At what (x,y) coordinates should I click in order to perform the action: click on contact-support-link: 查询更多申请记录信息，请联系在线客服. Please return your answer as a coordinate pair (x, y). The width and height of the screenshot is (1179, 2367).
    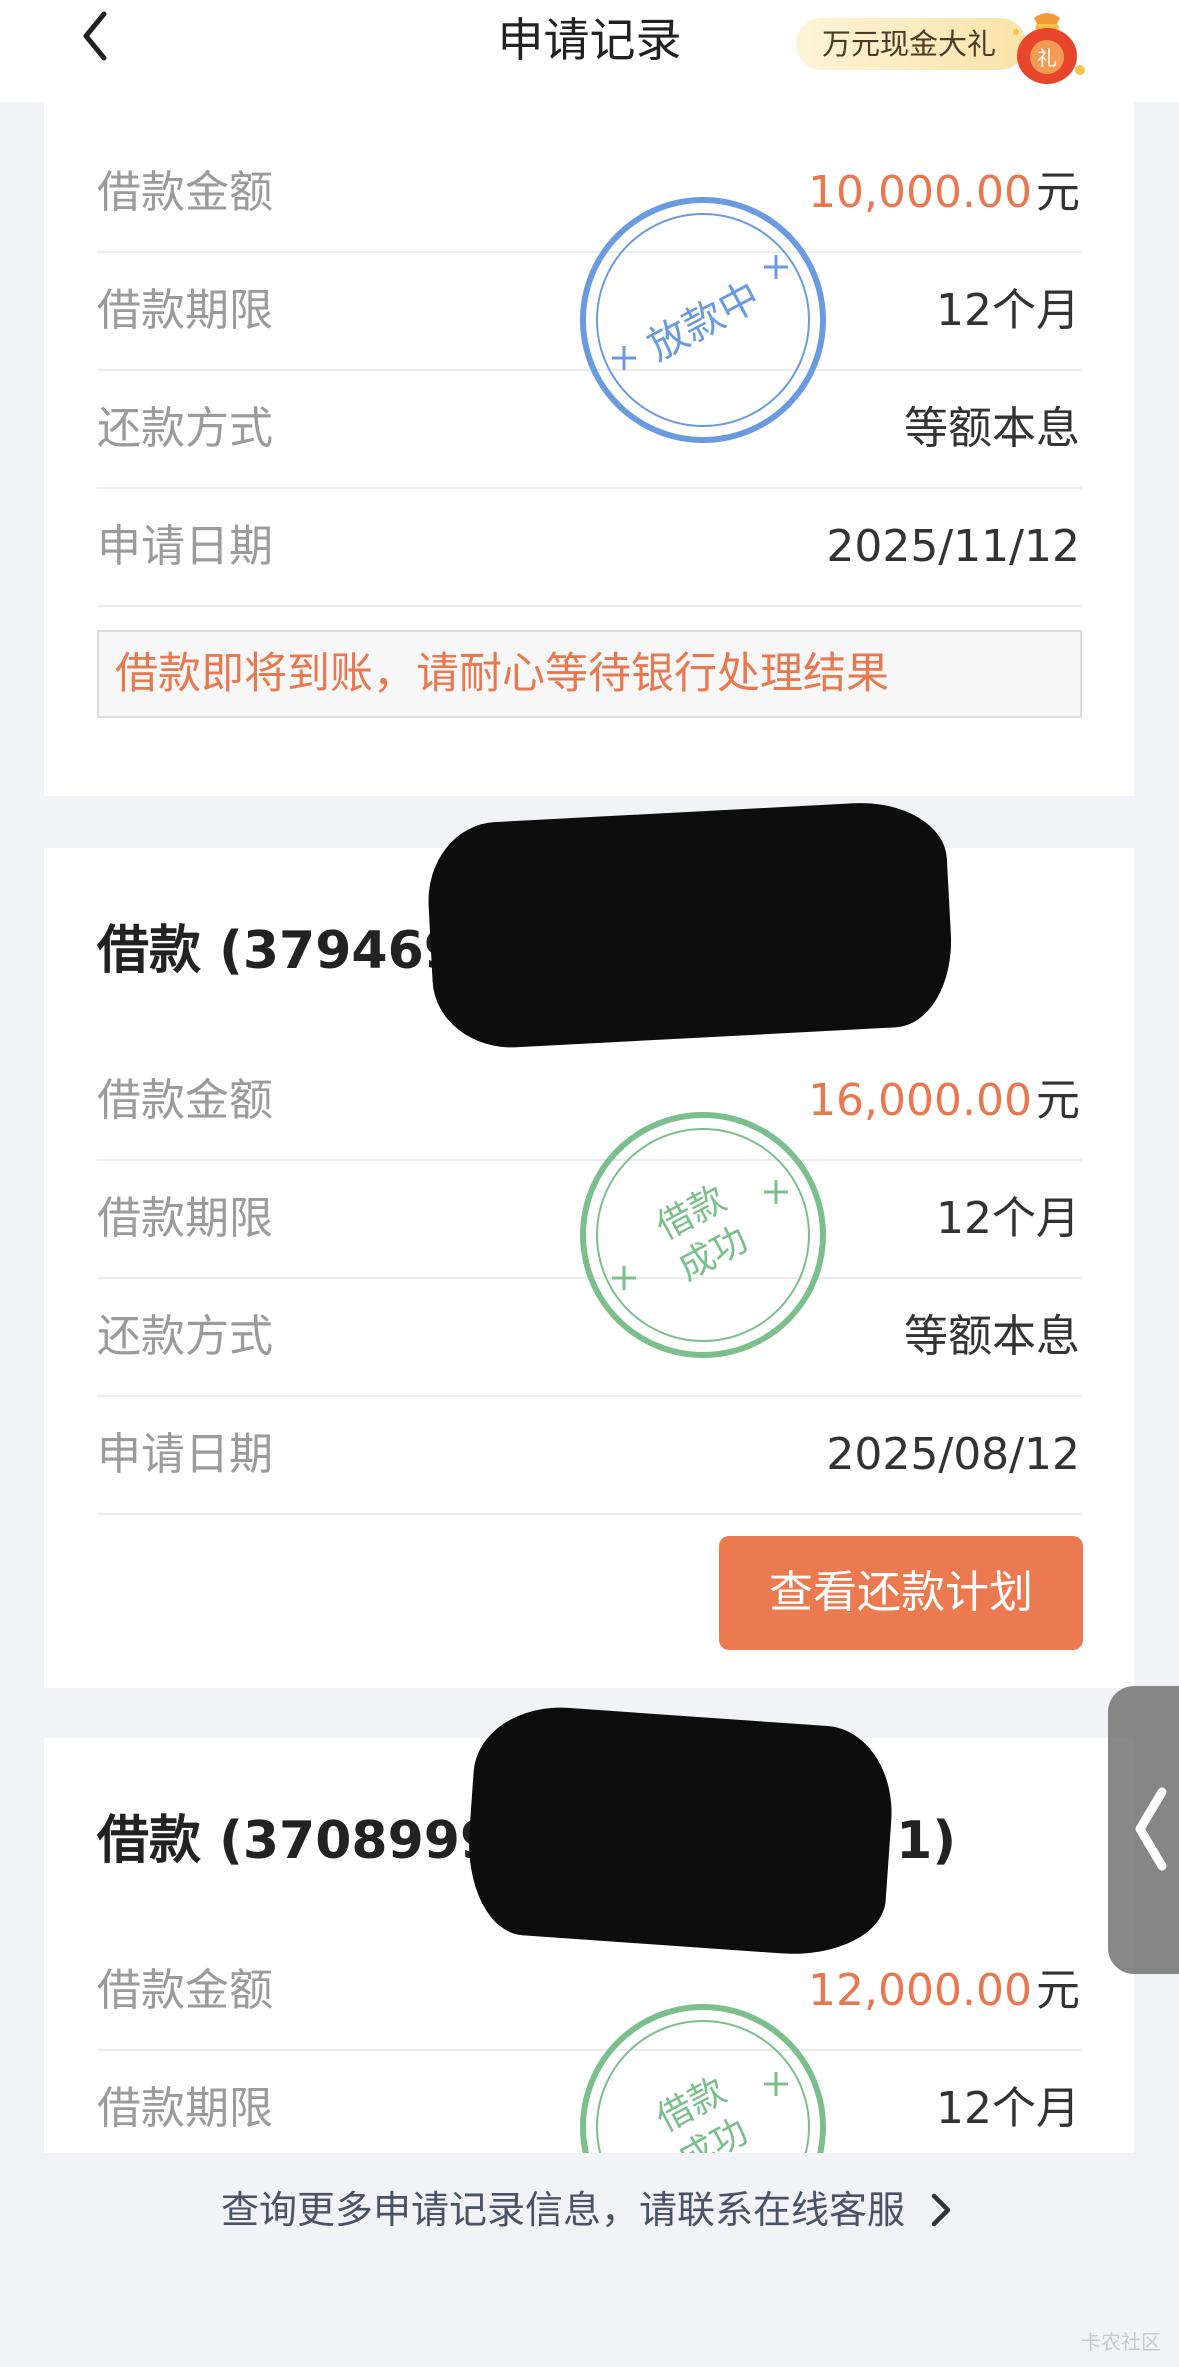
    Looking at the image, I should click on (589, 2210).